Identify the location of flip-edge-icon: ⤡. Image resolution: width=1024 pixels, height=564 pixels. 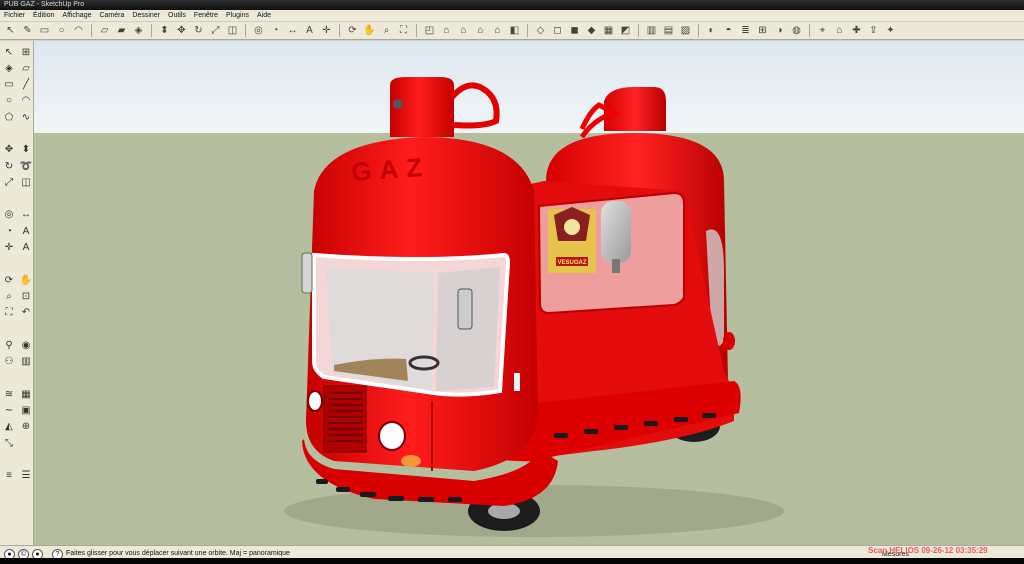
(9, 443).